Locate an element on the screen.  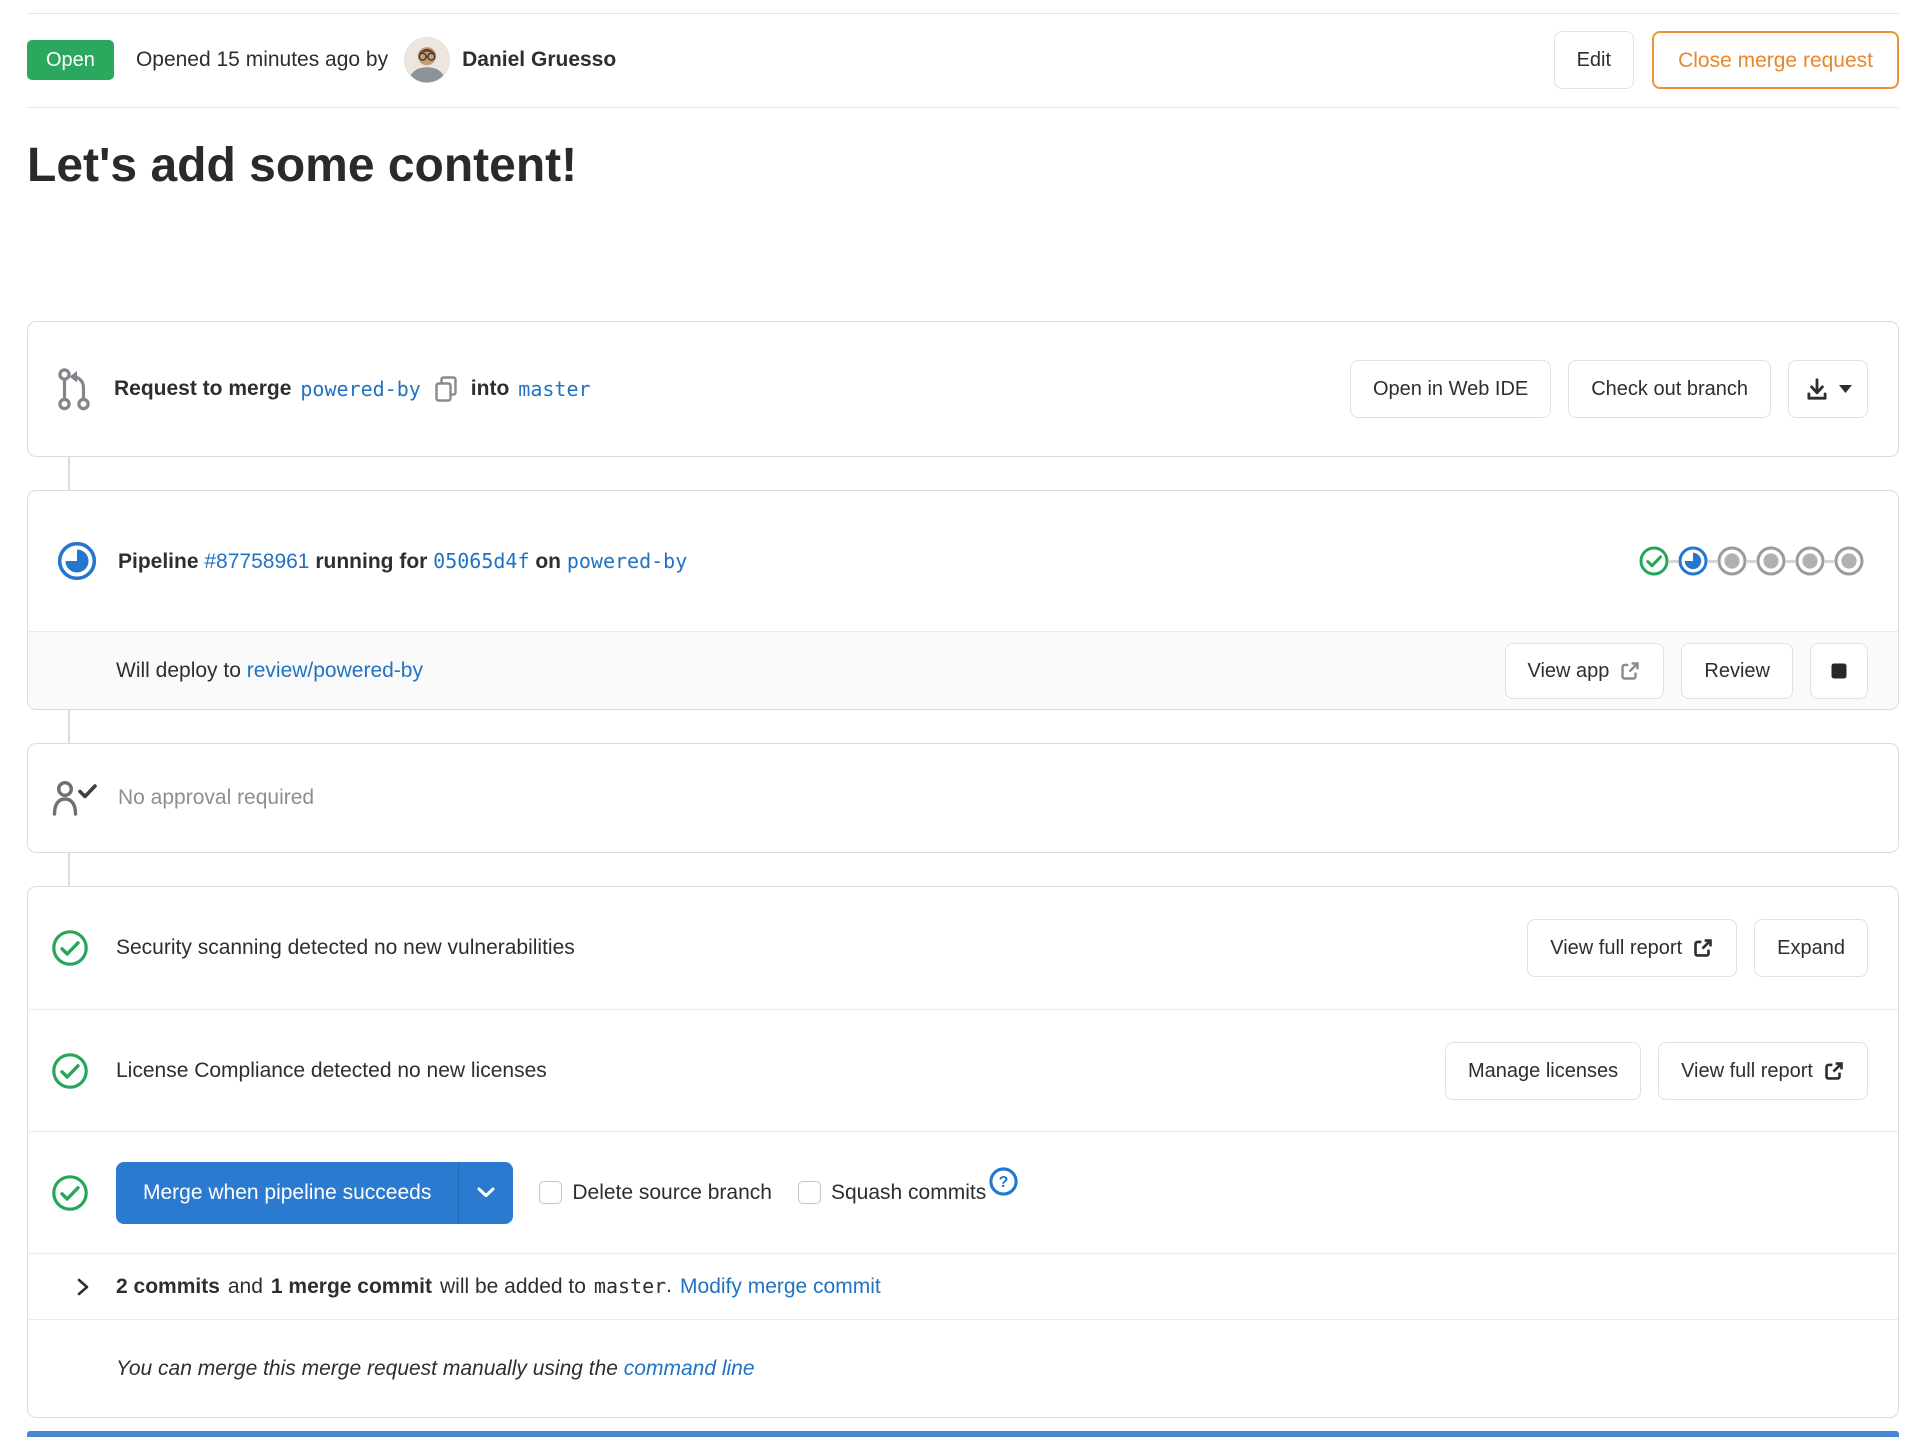
squash-commits-label: Squash commits is located at coordinates (908, 1192).